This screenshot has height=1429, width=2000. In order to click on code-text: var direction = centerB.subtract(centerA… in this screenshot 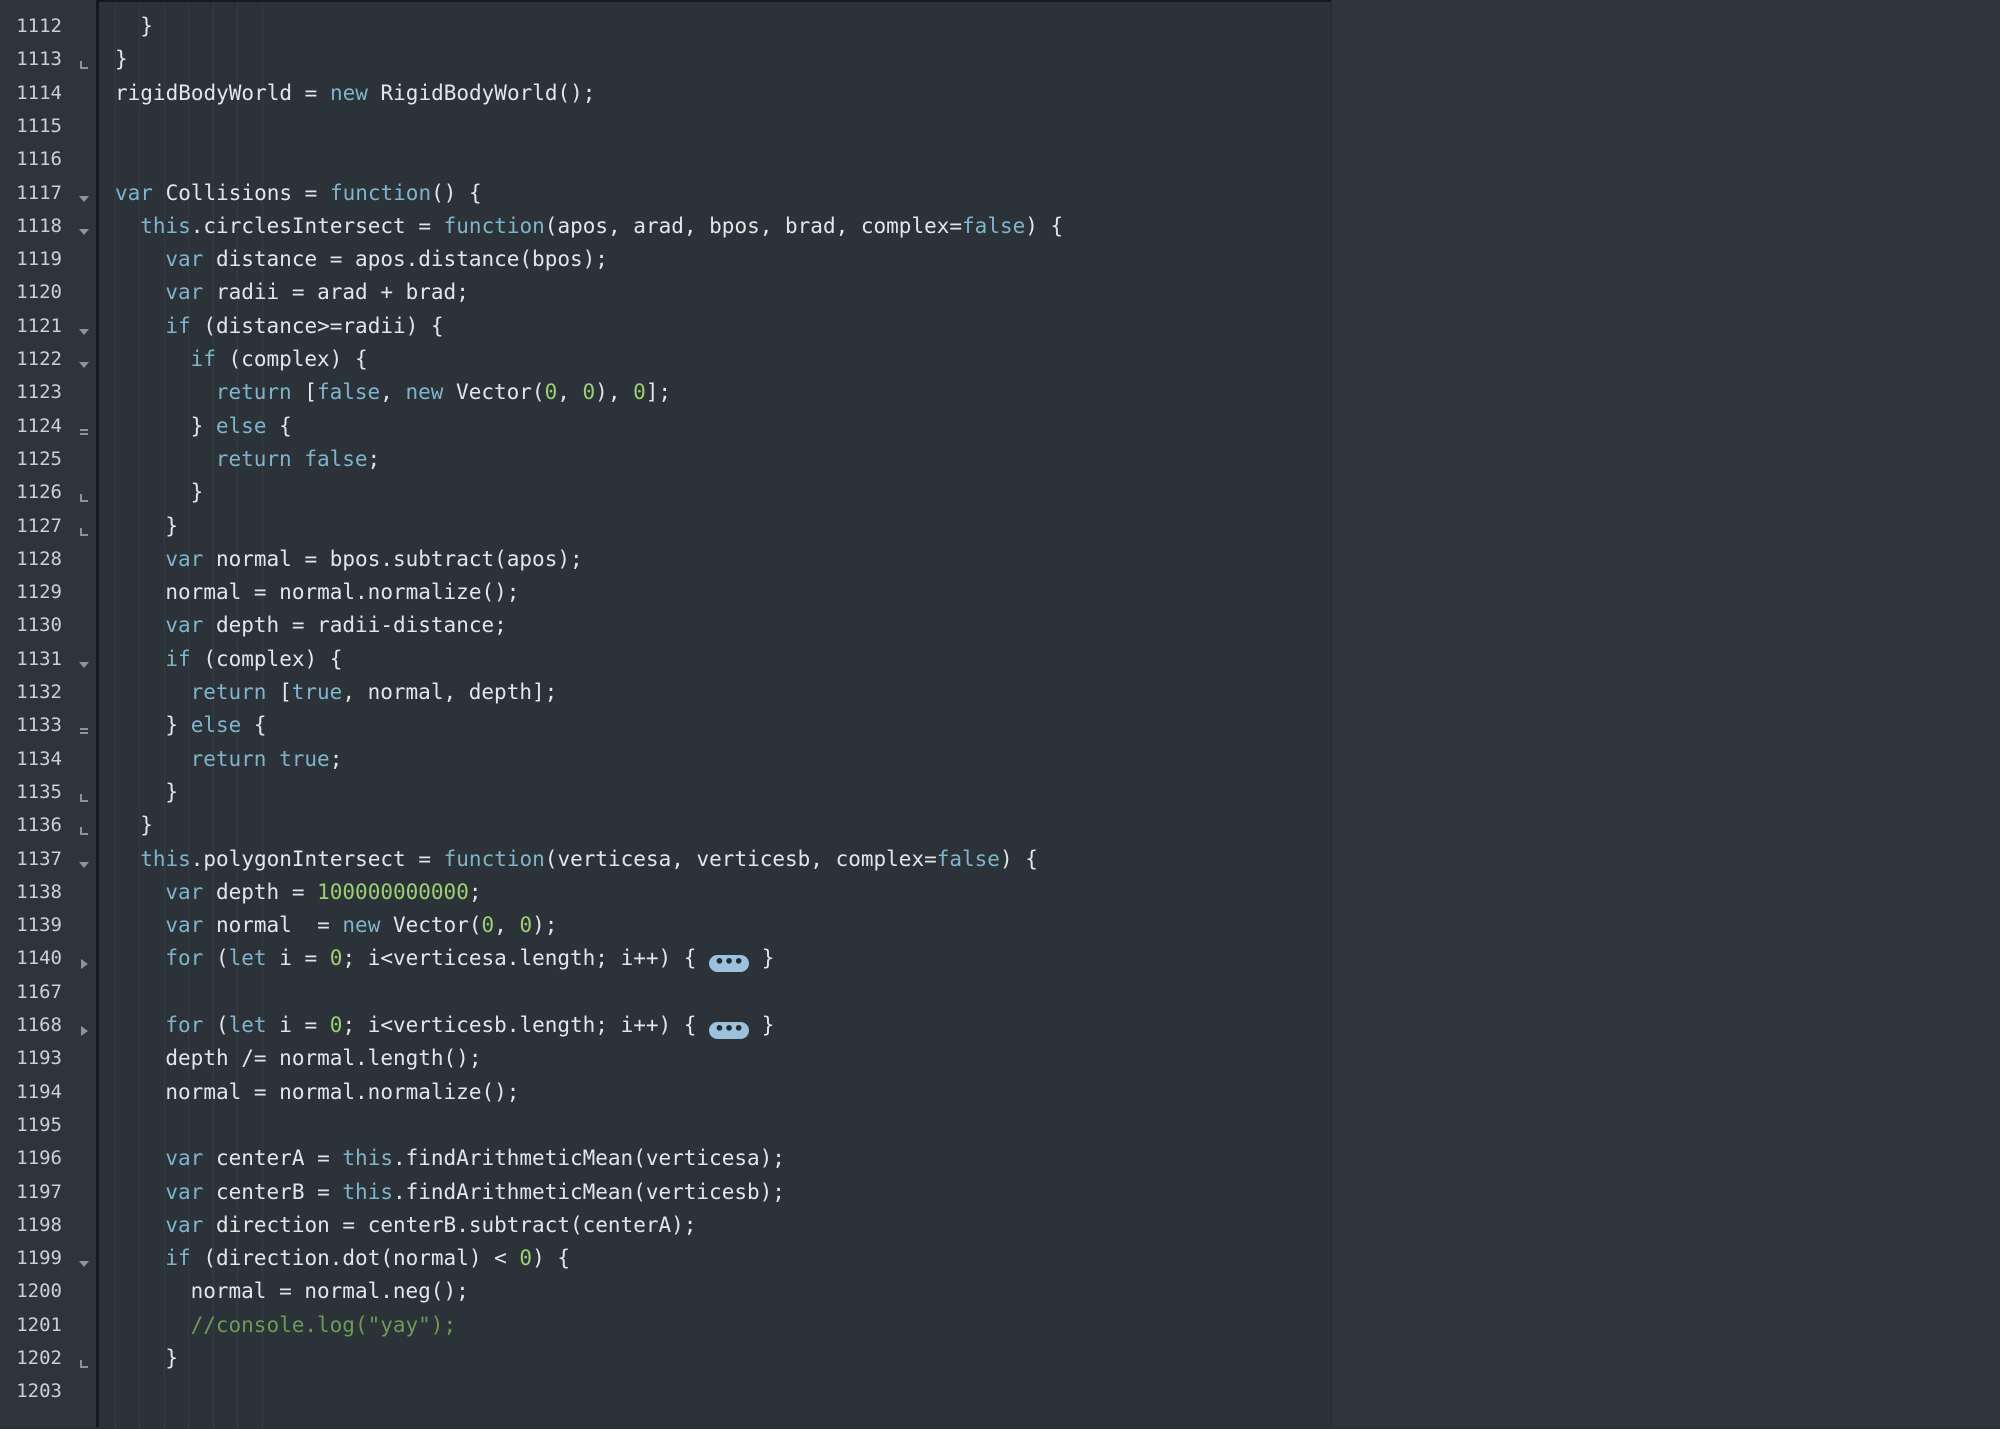, I will do `click(430, 1225)`.